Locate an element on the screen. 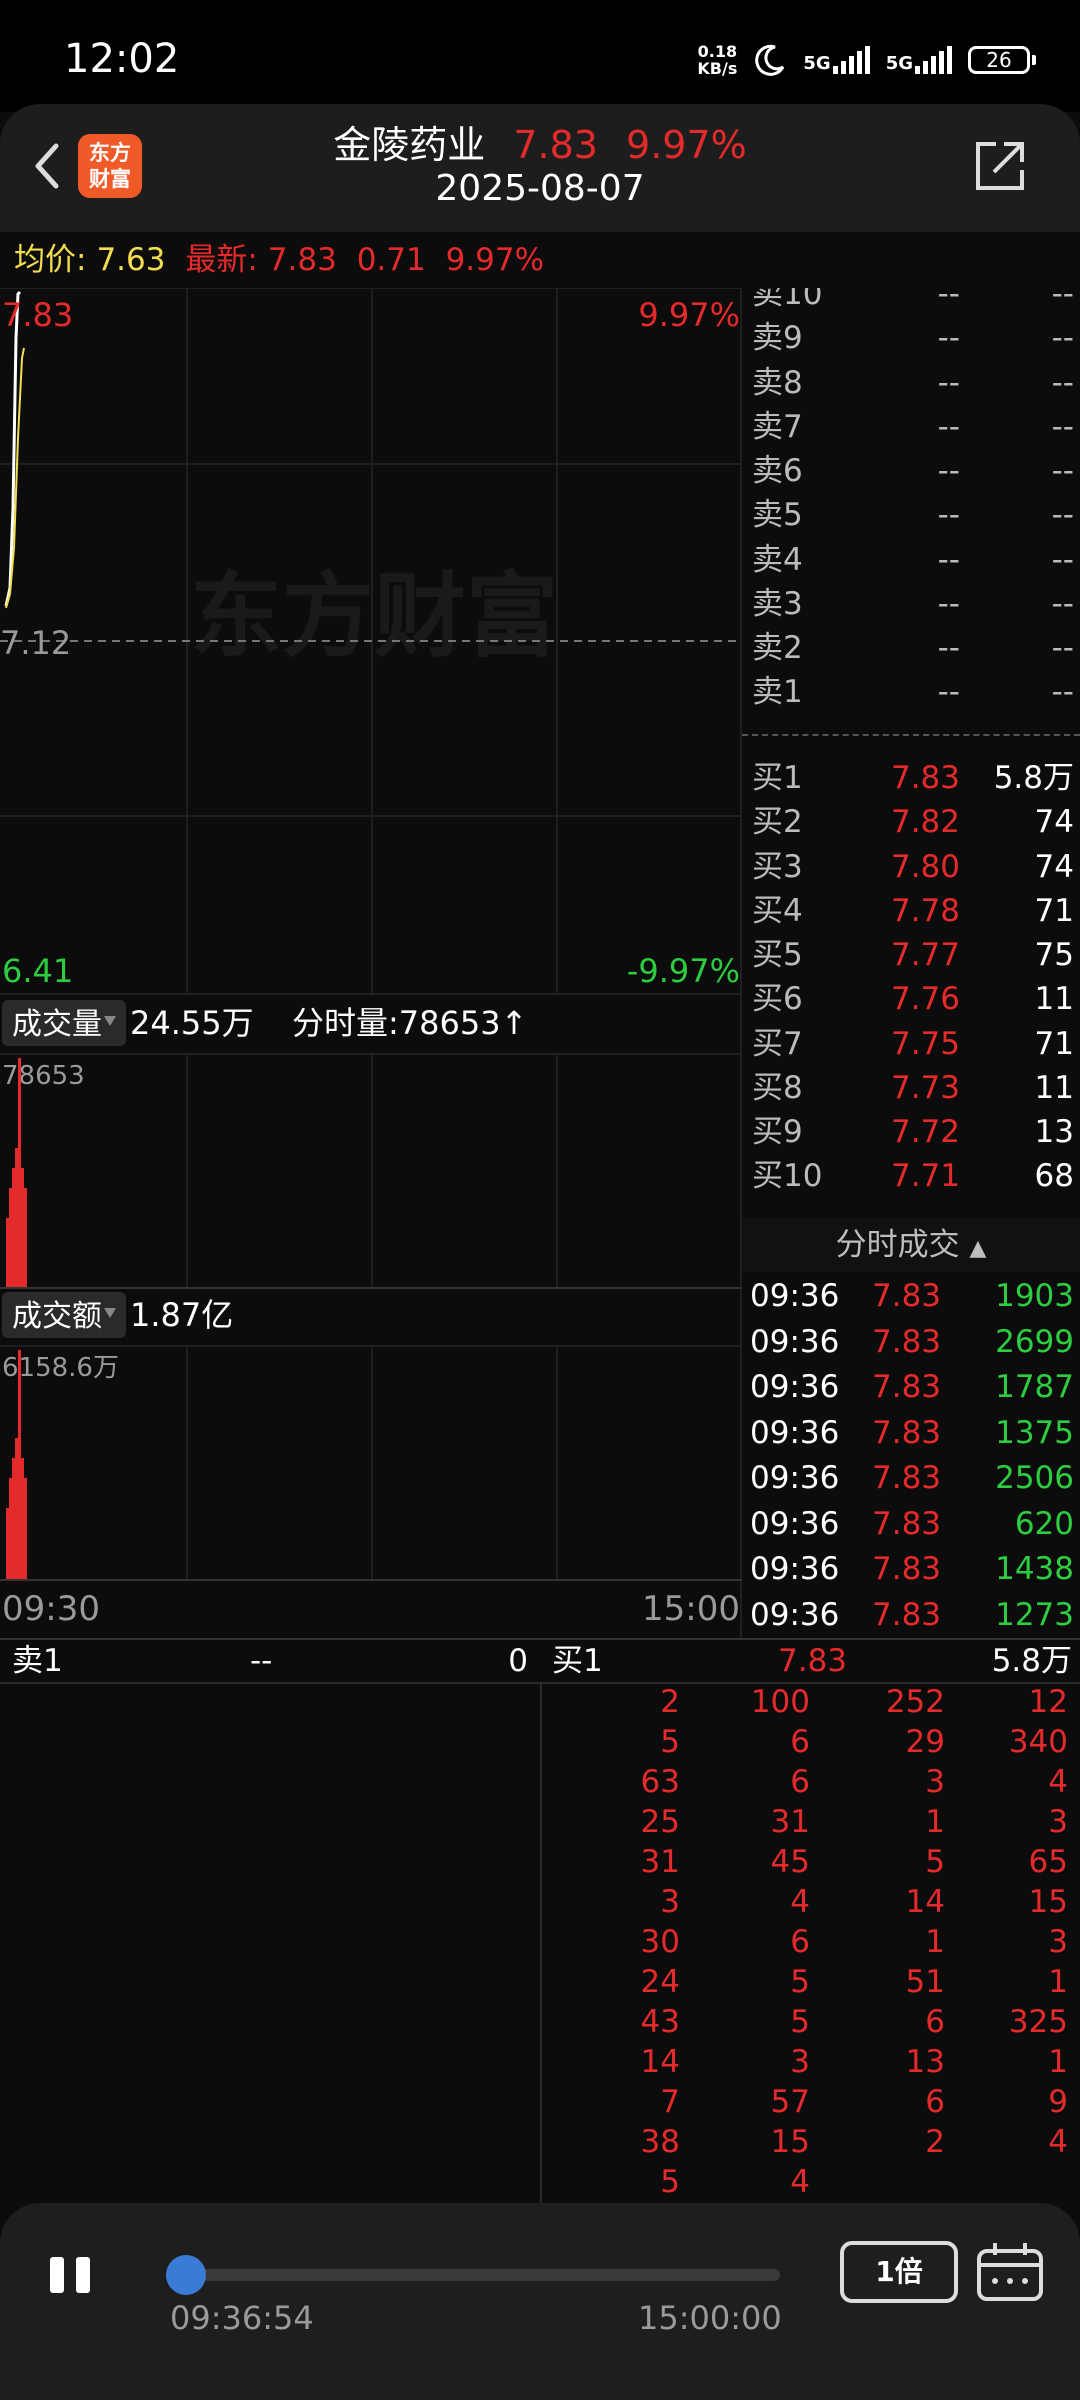 This screenshot has height=2400, width=1080. queue-cell: 9 is located at coordinates (1058, 2102).